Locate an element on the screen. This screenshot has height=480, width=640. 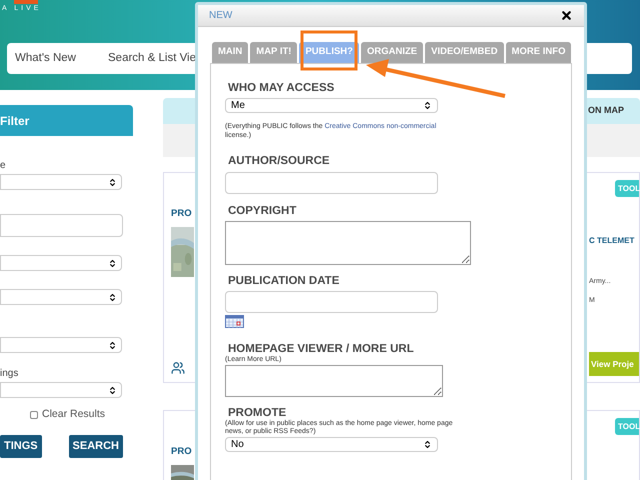
checkbox is located at coordinates (34, 414).